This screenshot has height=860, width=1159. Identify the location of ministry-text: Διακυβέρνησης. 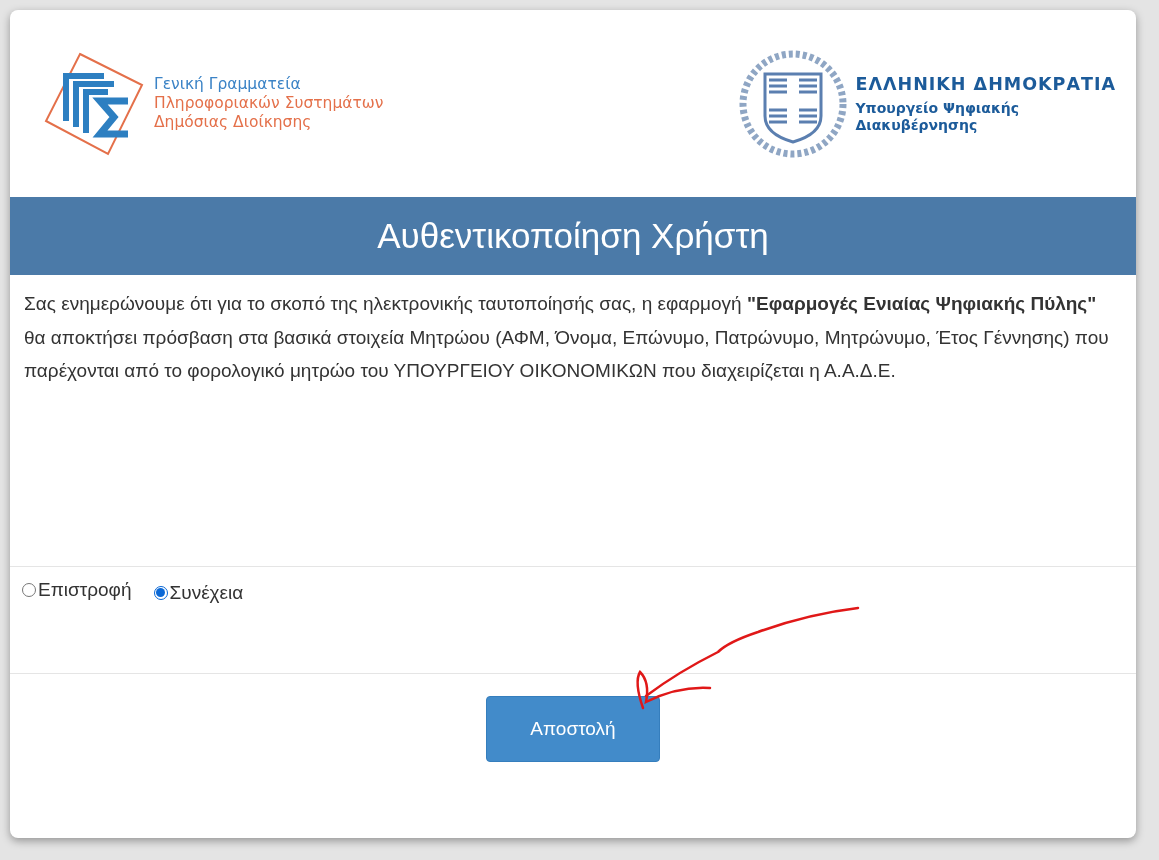
(917, 125).